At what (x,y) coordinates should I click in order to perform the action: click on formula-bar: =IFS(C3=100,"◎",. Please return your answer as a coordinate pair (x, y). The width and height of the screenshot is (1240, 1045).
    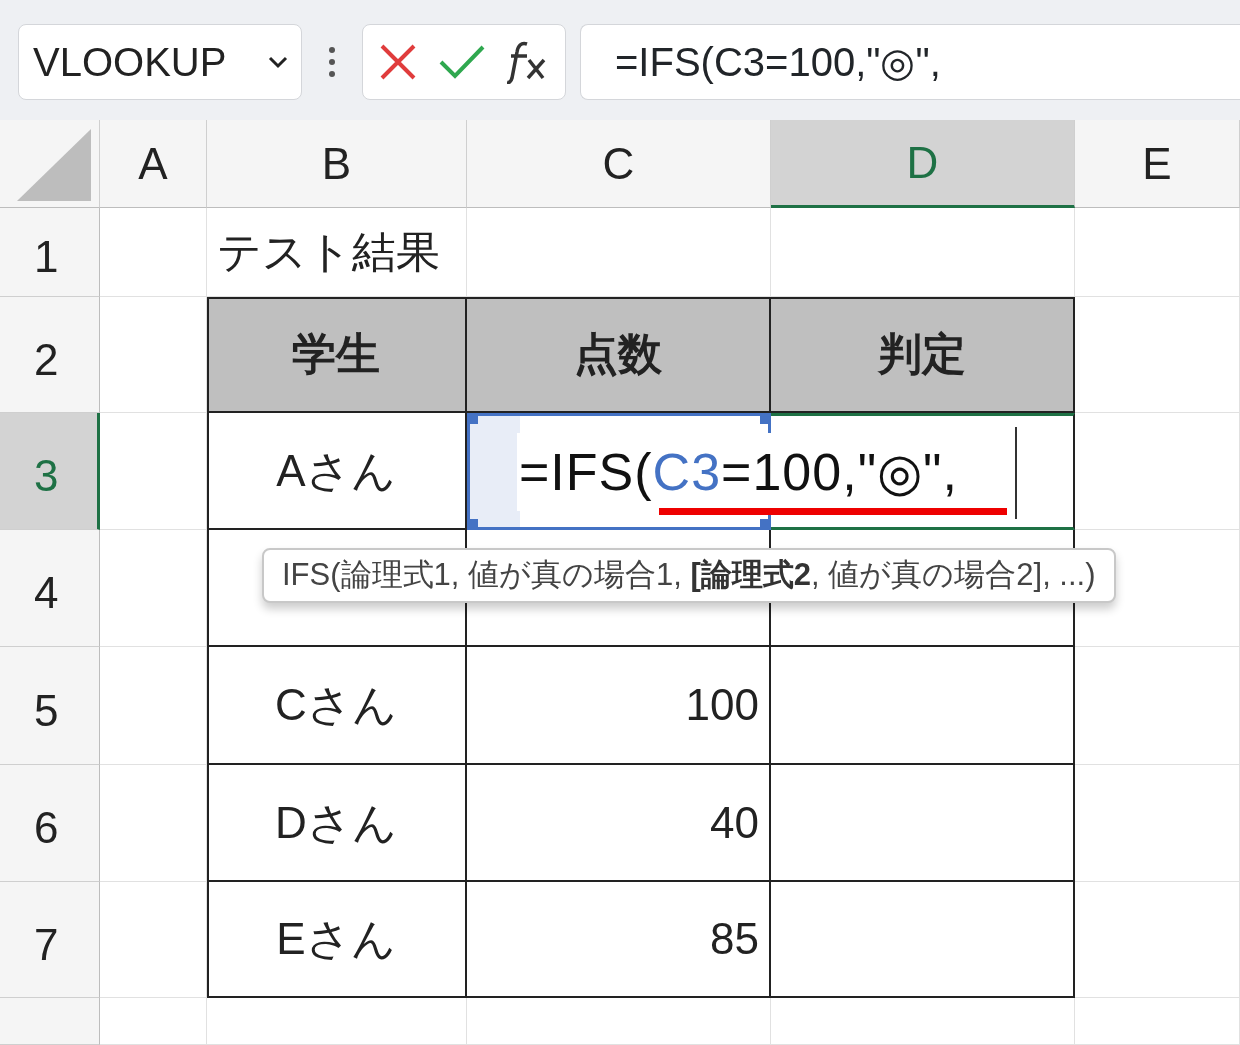
    Looking at the image, I should click on (910, 62).